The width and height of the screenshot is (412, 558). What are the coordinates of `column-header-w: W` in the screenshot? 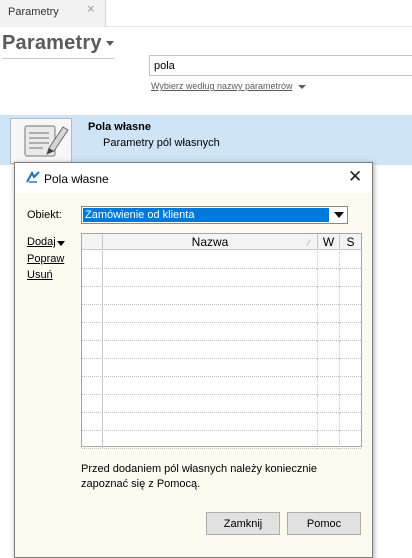 It's located at (329, 242).